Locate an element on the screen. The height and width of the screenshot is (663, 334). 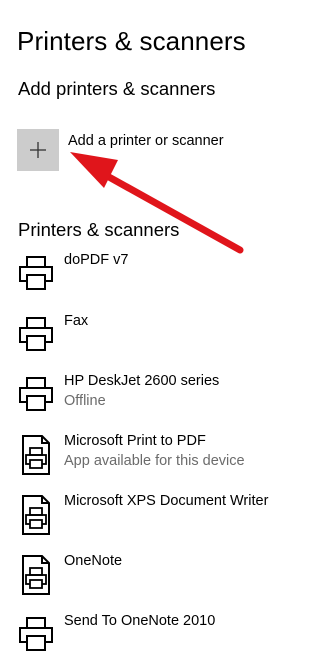
printer-item-fax: Fax is located at coordinates (168, 338).